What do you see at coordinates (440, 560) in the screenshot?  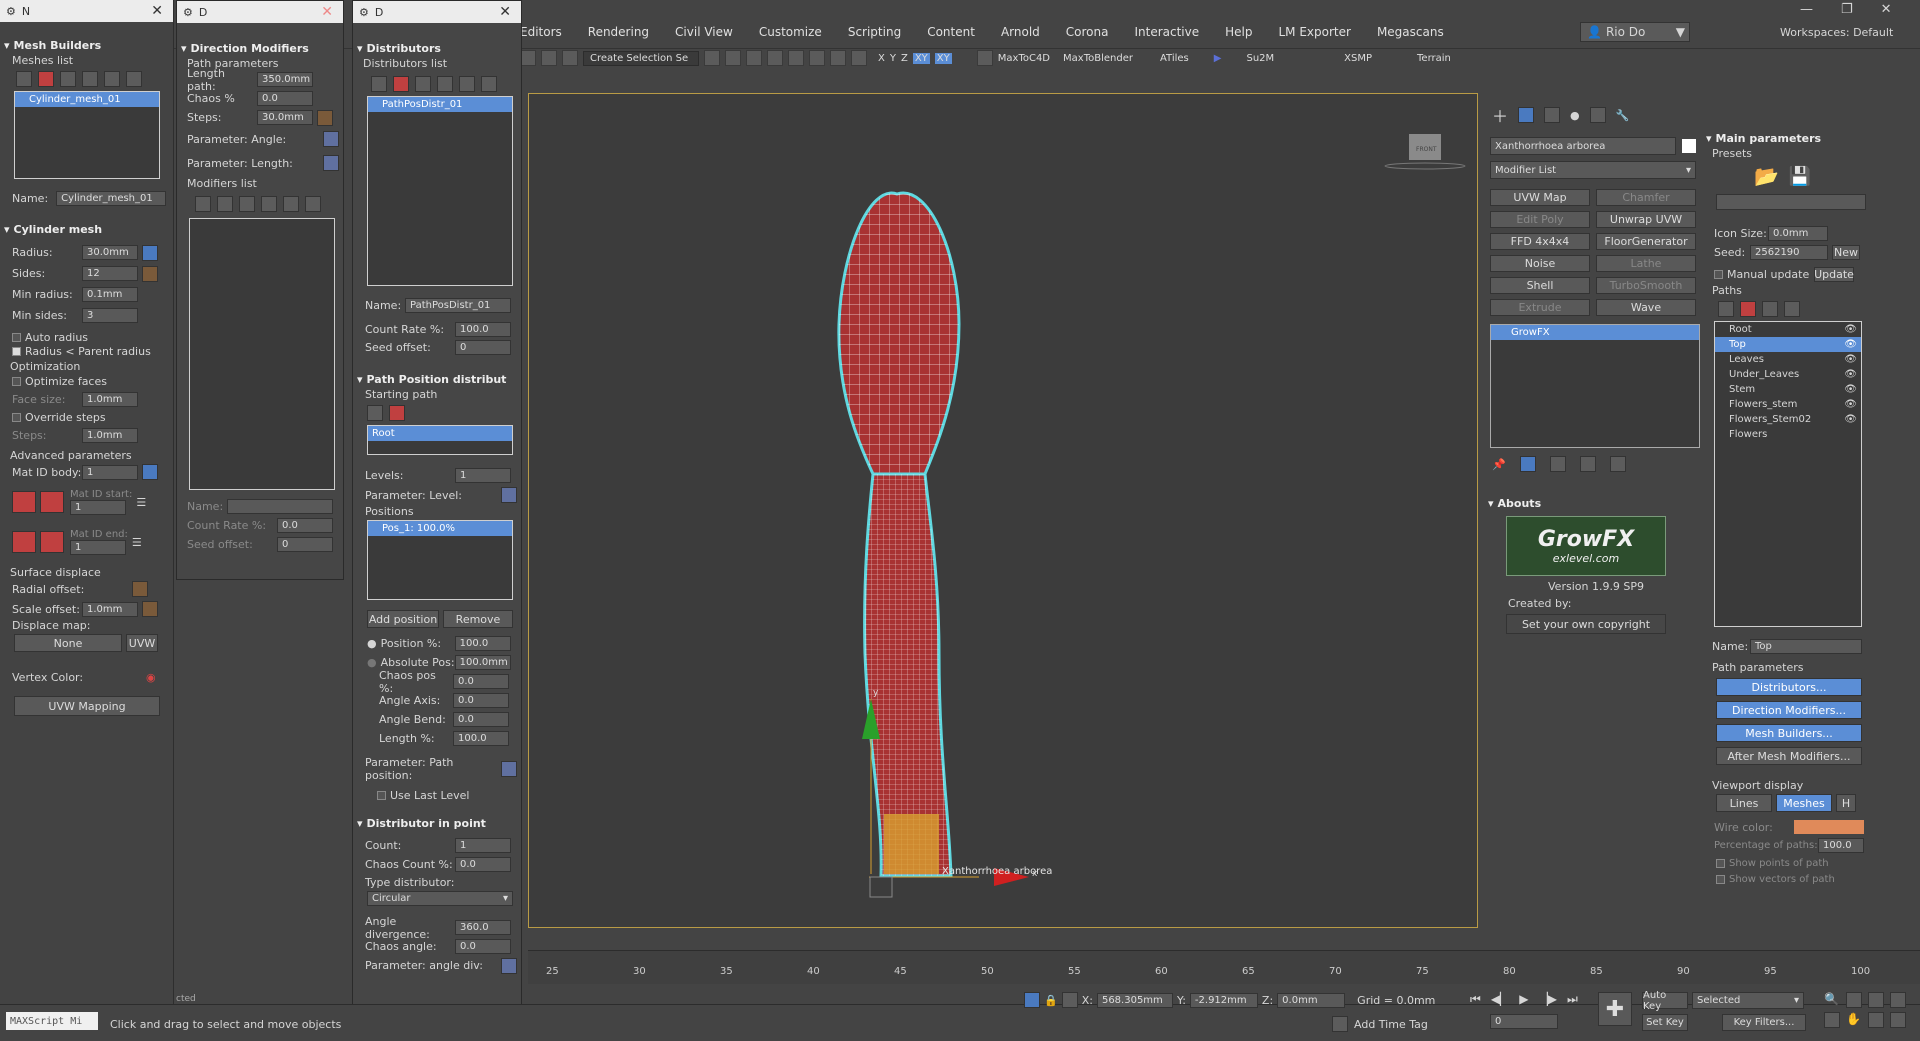 I see `positions-list: Pos_1: 100.0%` at bounding box center [440, 560].